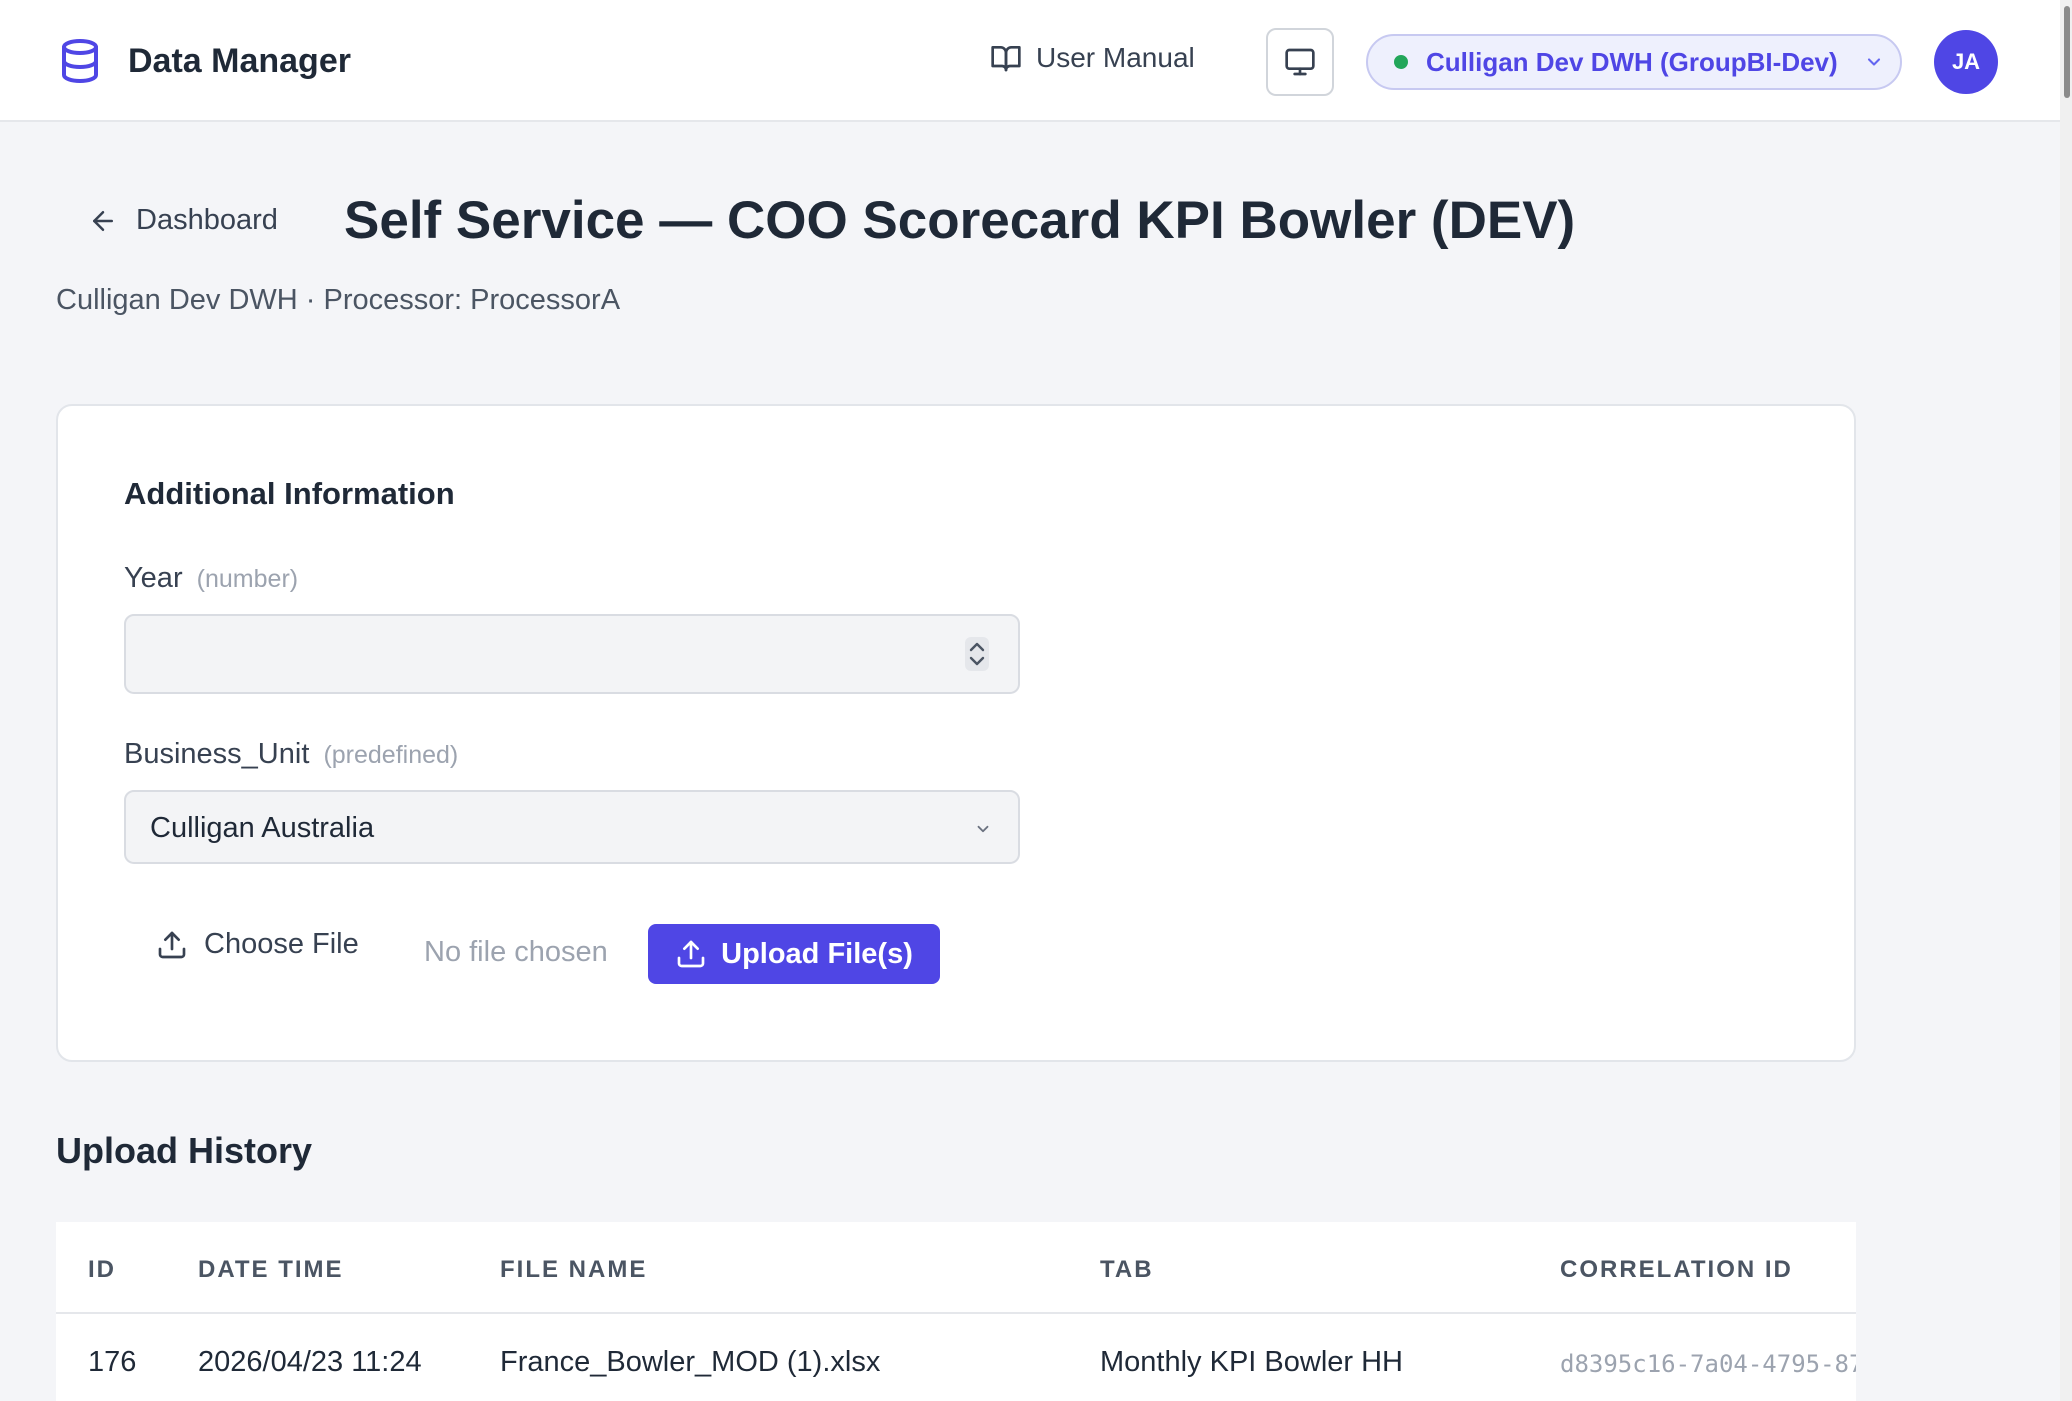 This screenshot has width=2072, height=1401. I want to click on avatar: JA, so click(1966, 62).